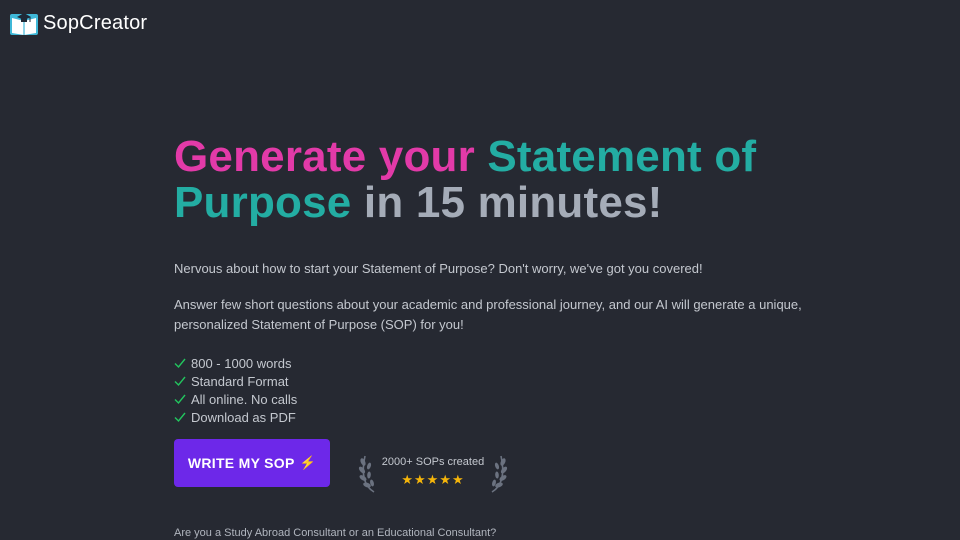  I want to click on headline-part-4: in 15 minutes!, so click(513, 202).